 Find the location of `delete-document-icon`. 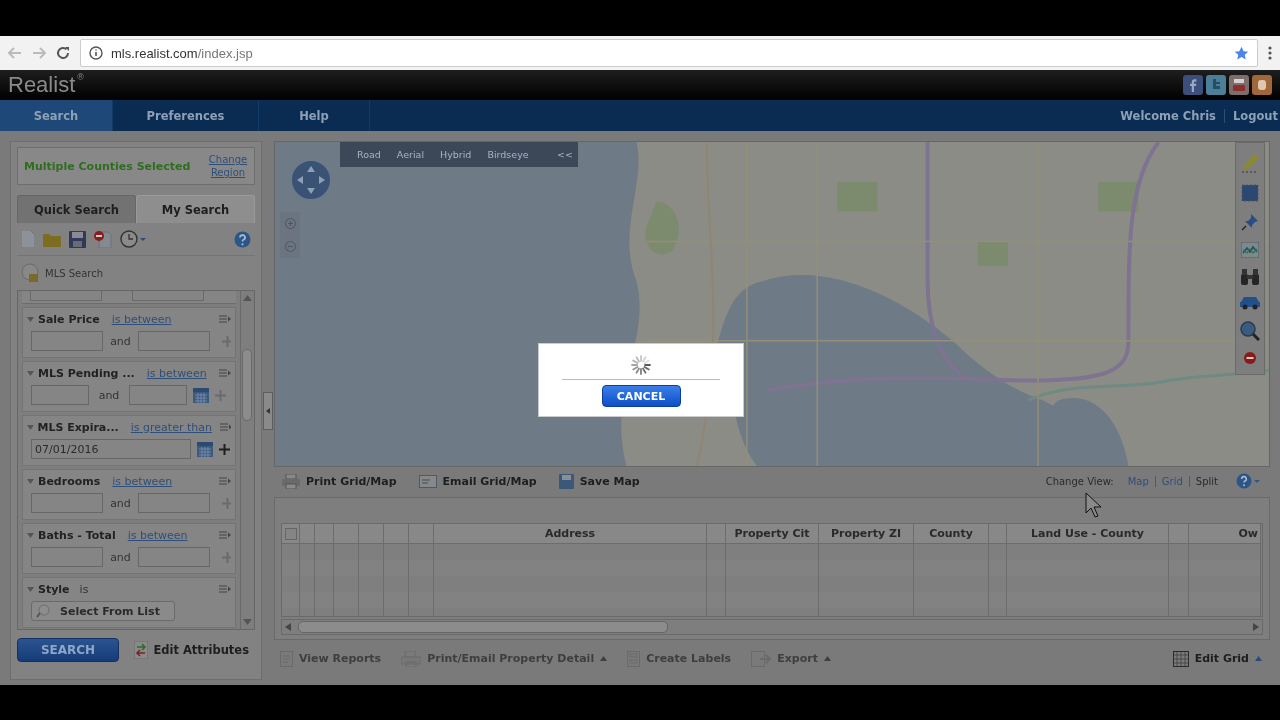

delete-document-icon is located at coordinates (103, 239).